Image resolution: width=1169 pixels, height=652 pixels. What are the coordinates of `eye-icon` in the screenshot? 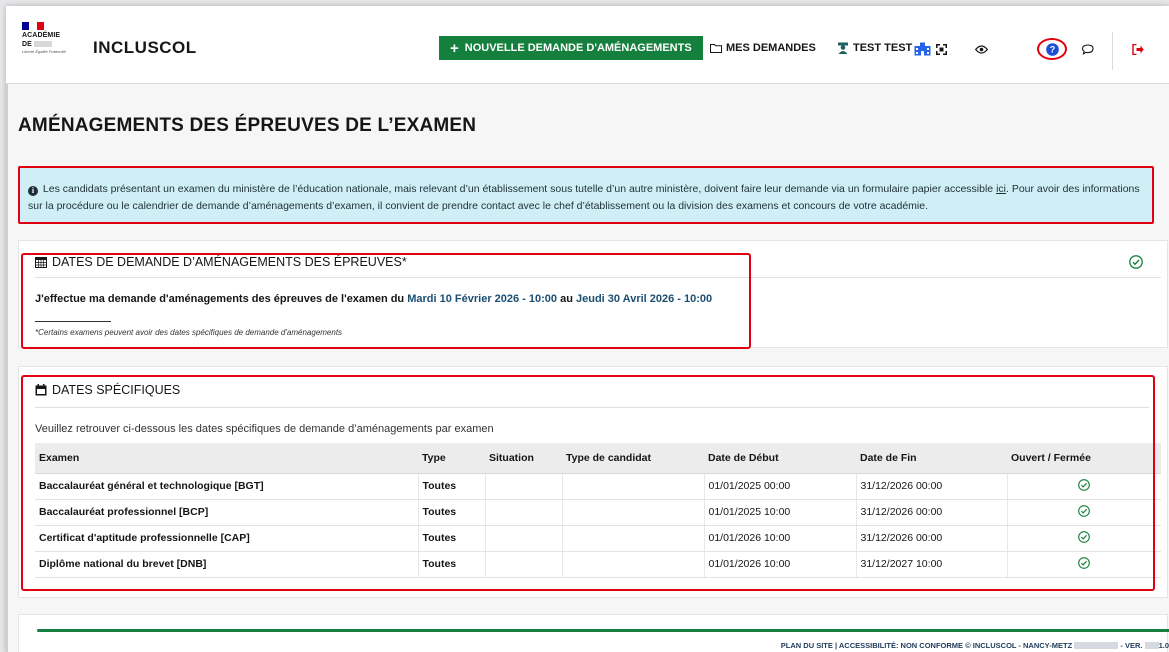 It's located at (981, 49).